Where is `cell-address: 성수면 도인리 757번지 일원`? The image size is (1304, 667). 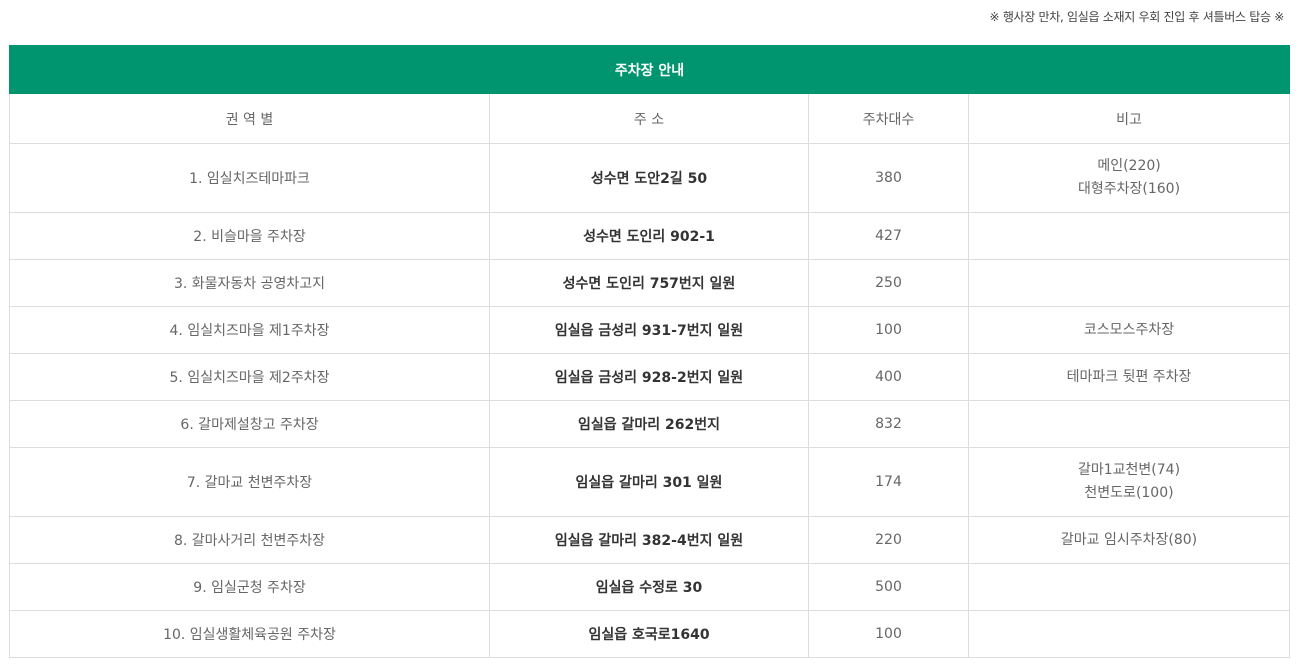
cell-address: 성수면 도인리 757번지 일원 is located at coordinates (649, 283).